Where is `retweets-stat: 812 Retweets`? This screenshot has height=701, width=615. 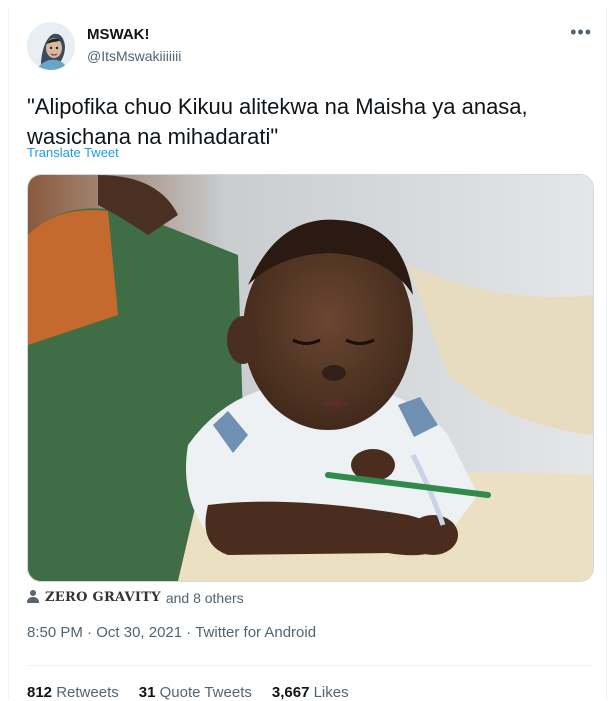
retweets-stat: 812 Retweets is located at coordinates (73, 692).